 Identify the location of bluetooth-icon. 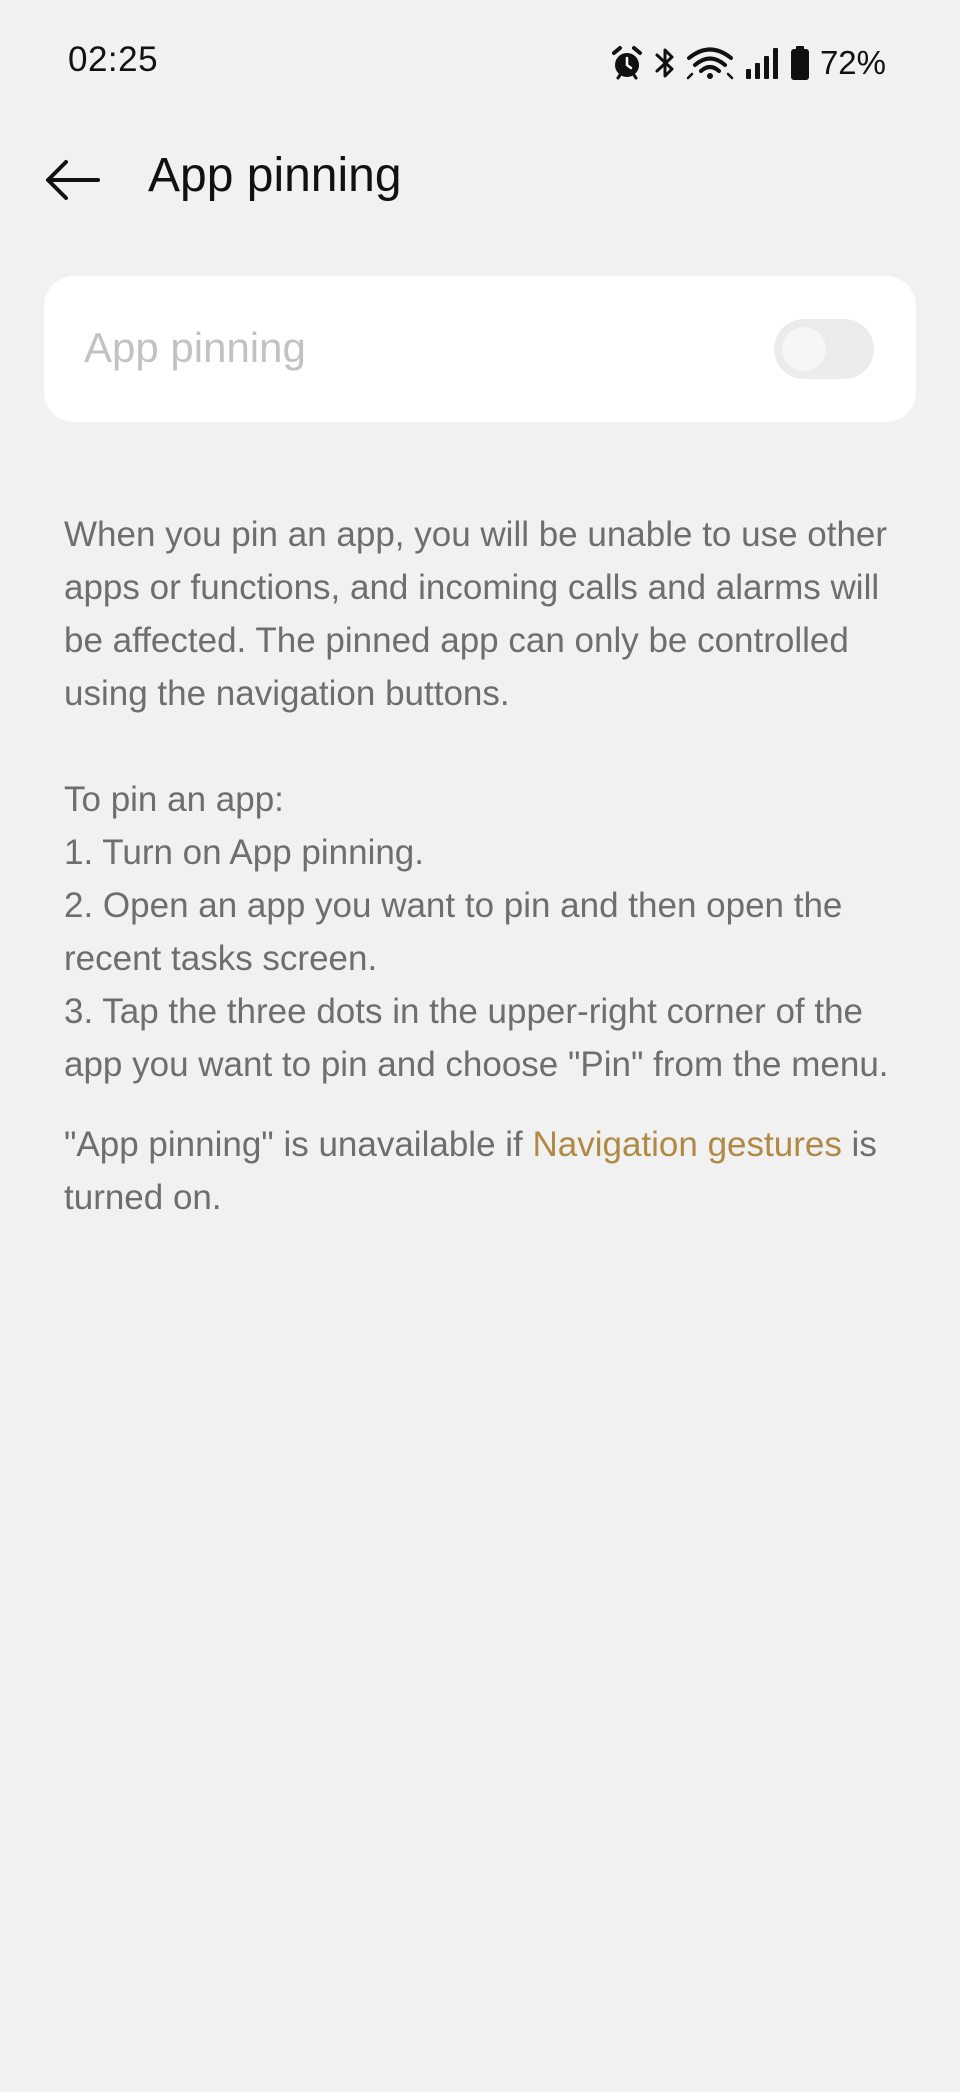
(665, 63).